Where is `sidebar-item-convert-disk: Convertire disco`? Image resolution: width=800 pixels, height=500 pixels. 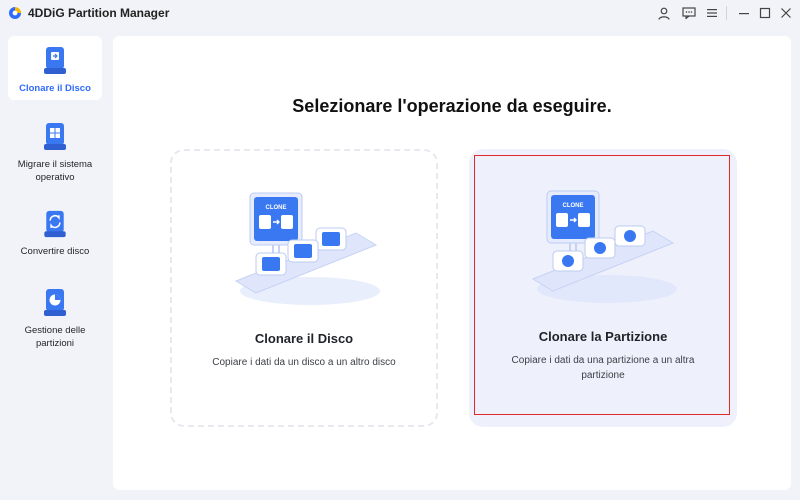 sidebar-item-convert-disk: Convertire disco is located at coordinates (55, 233).